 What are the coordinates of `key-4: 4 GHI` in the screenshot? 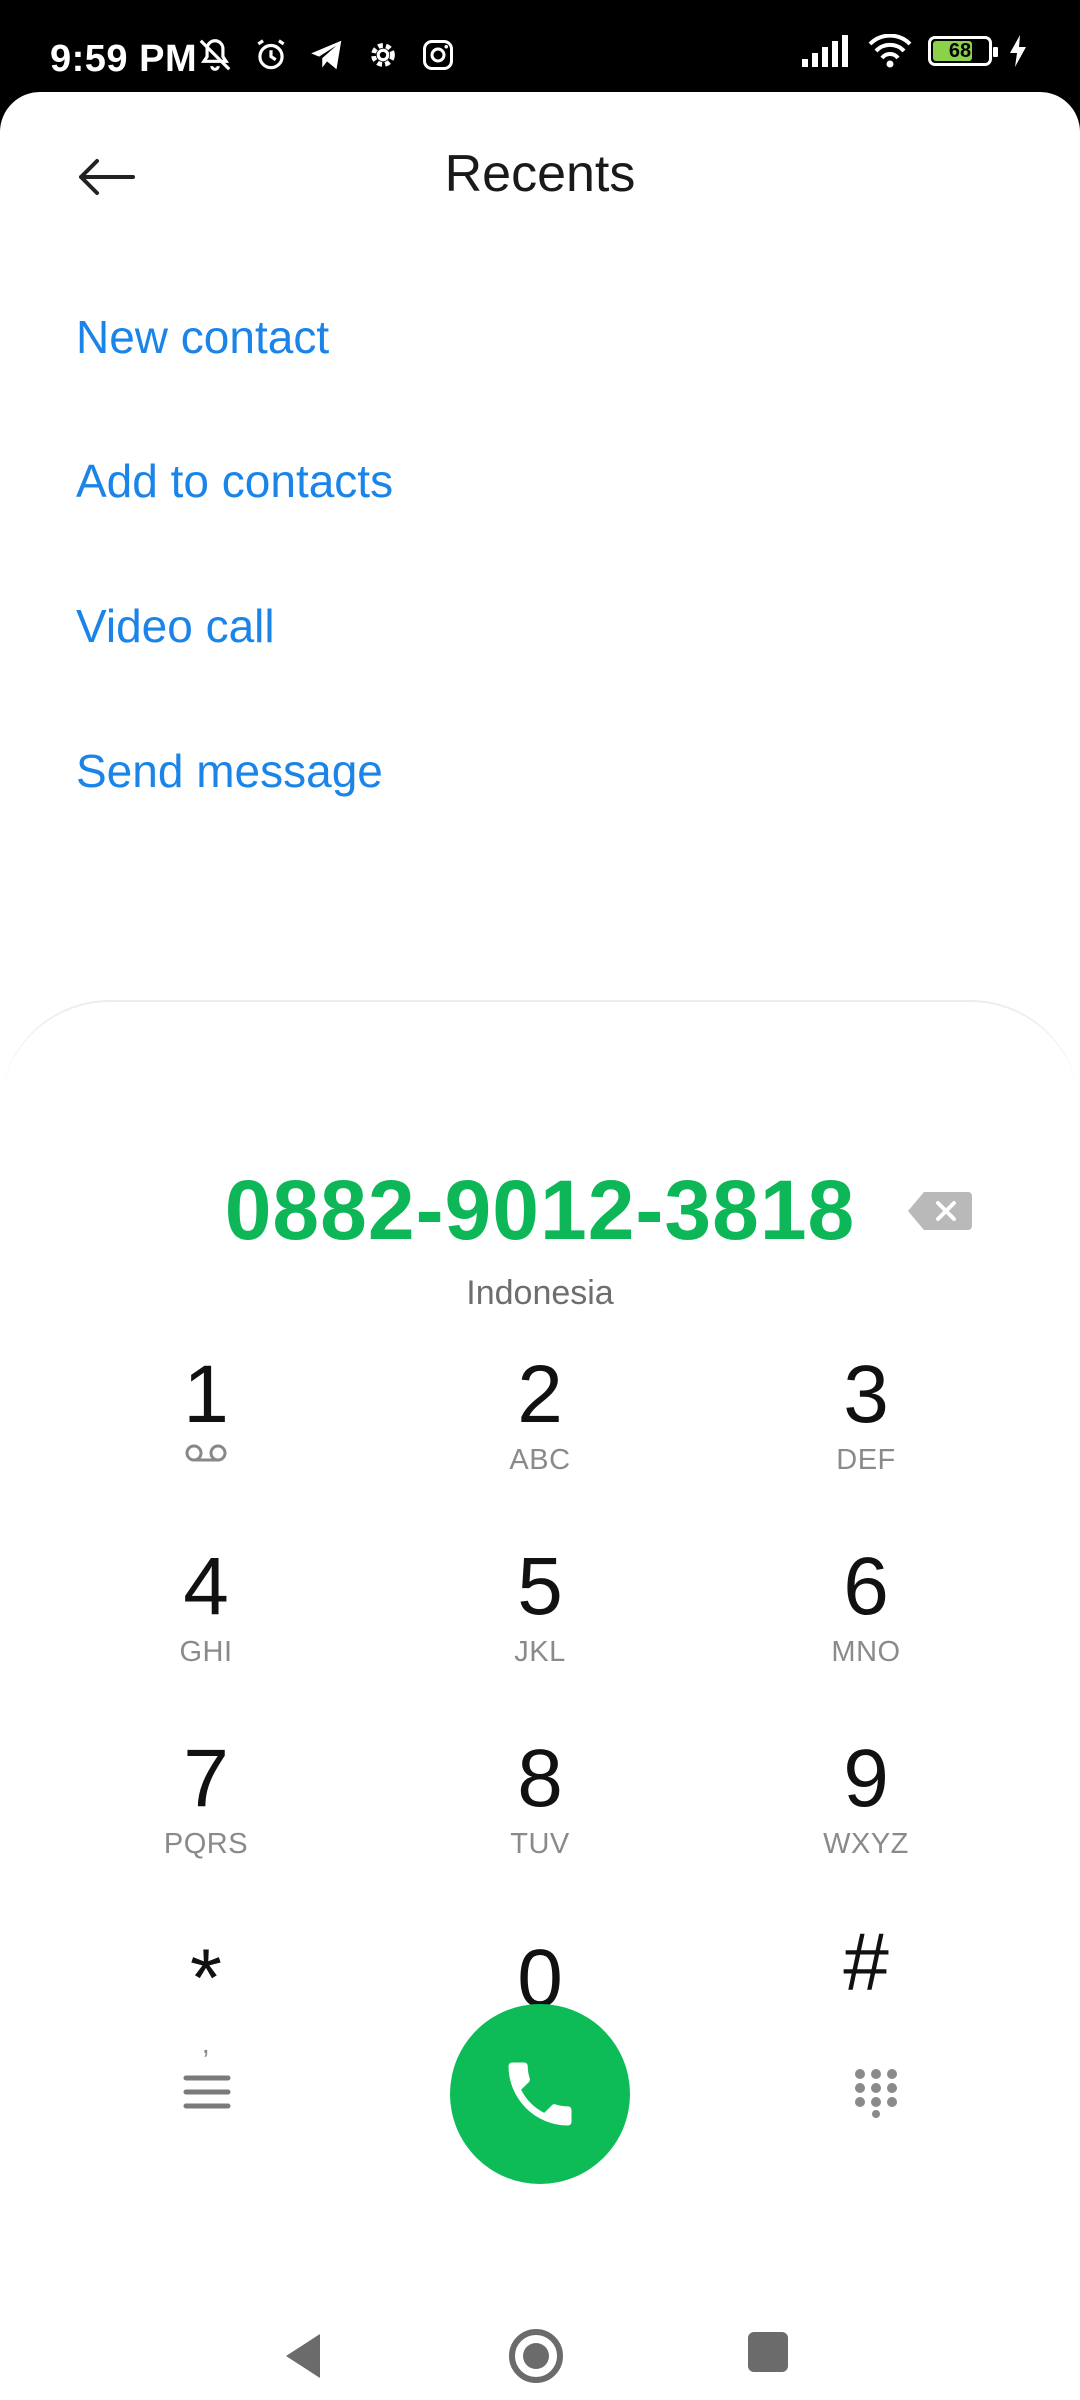 It's located at (206, 1631).